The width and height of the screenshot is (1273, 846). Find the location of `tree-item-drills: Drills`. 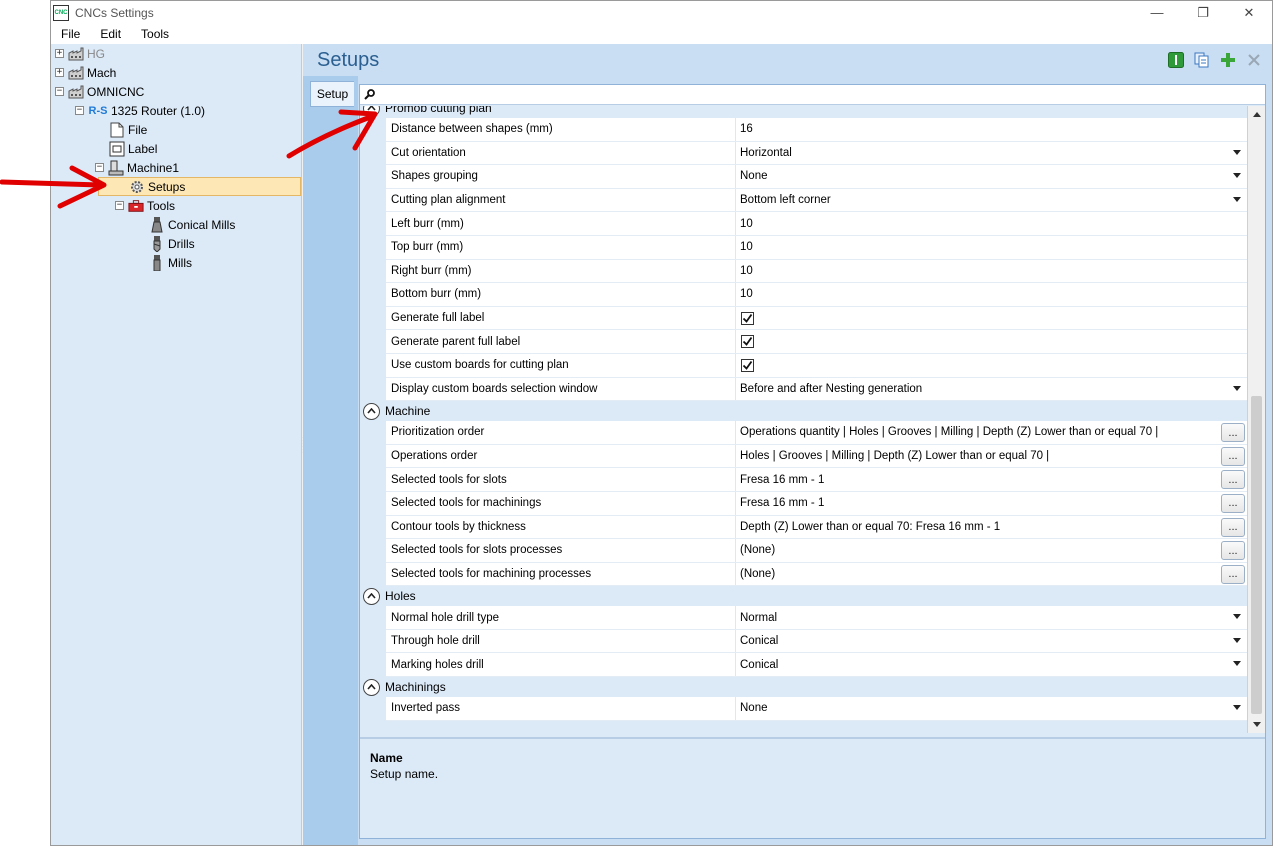

tree-item-drills: Drills is located at coordinates (172, 243).